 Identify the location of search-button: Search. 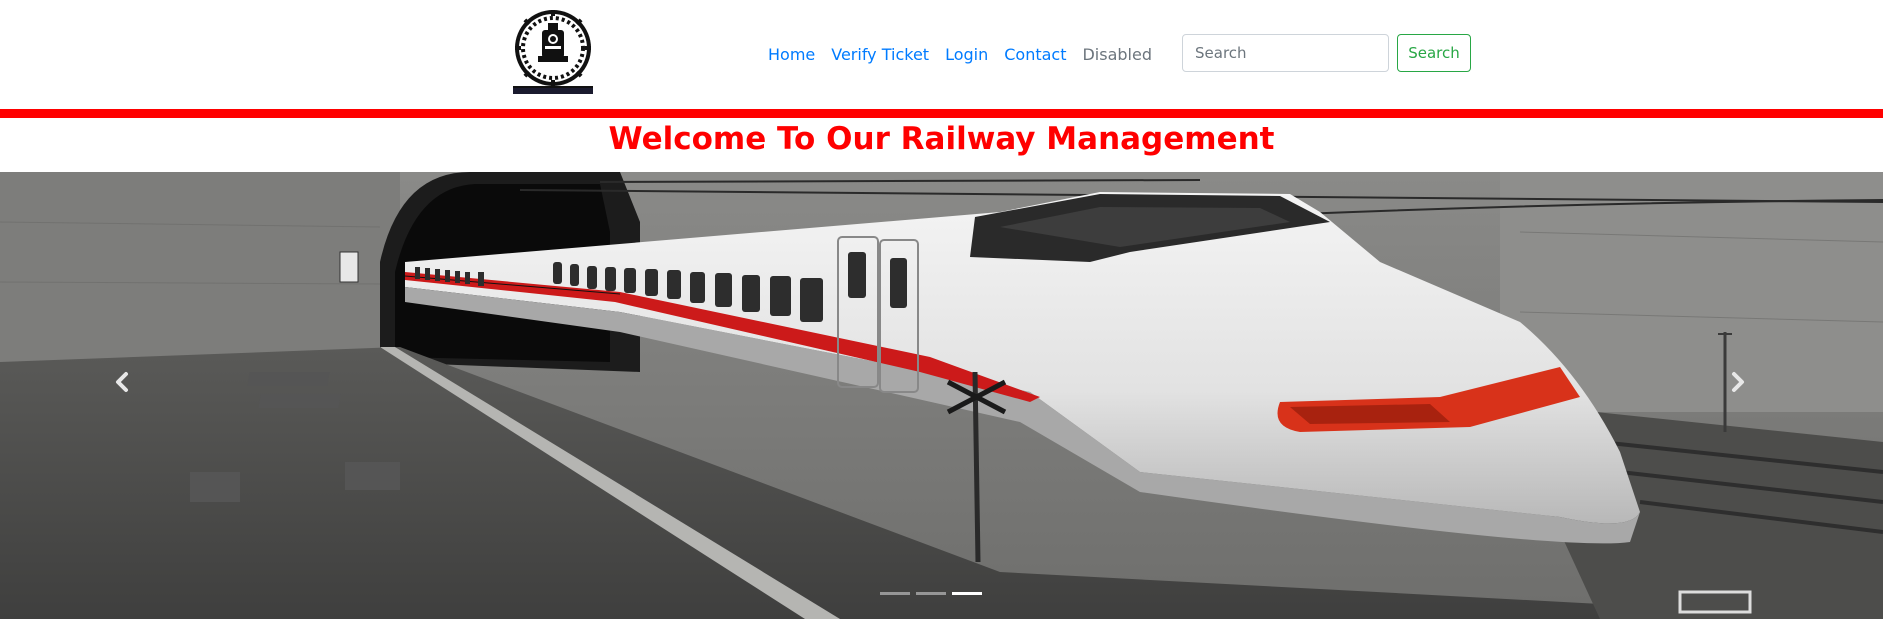
(1434, 53).